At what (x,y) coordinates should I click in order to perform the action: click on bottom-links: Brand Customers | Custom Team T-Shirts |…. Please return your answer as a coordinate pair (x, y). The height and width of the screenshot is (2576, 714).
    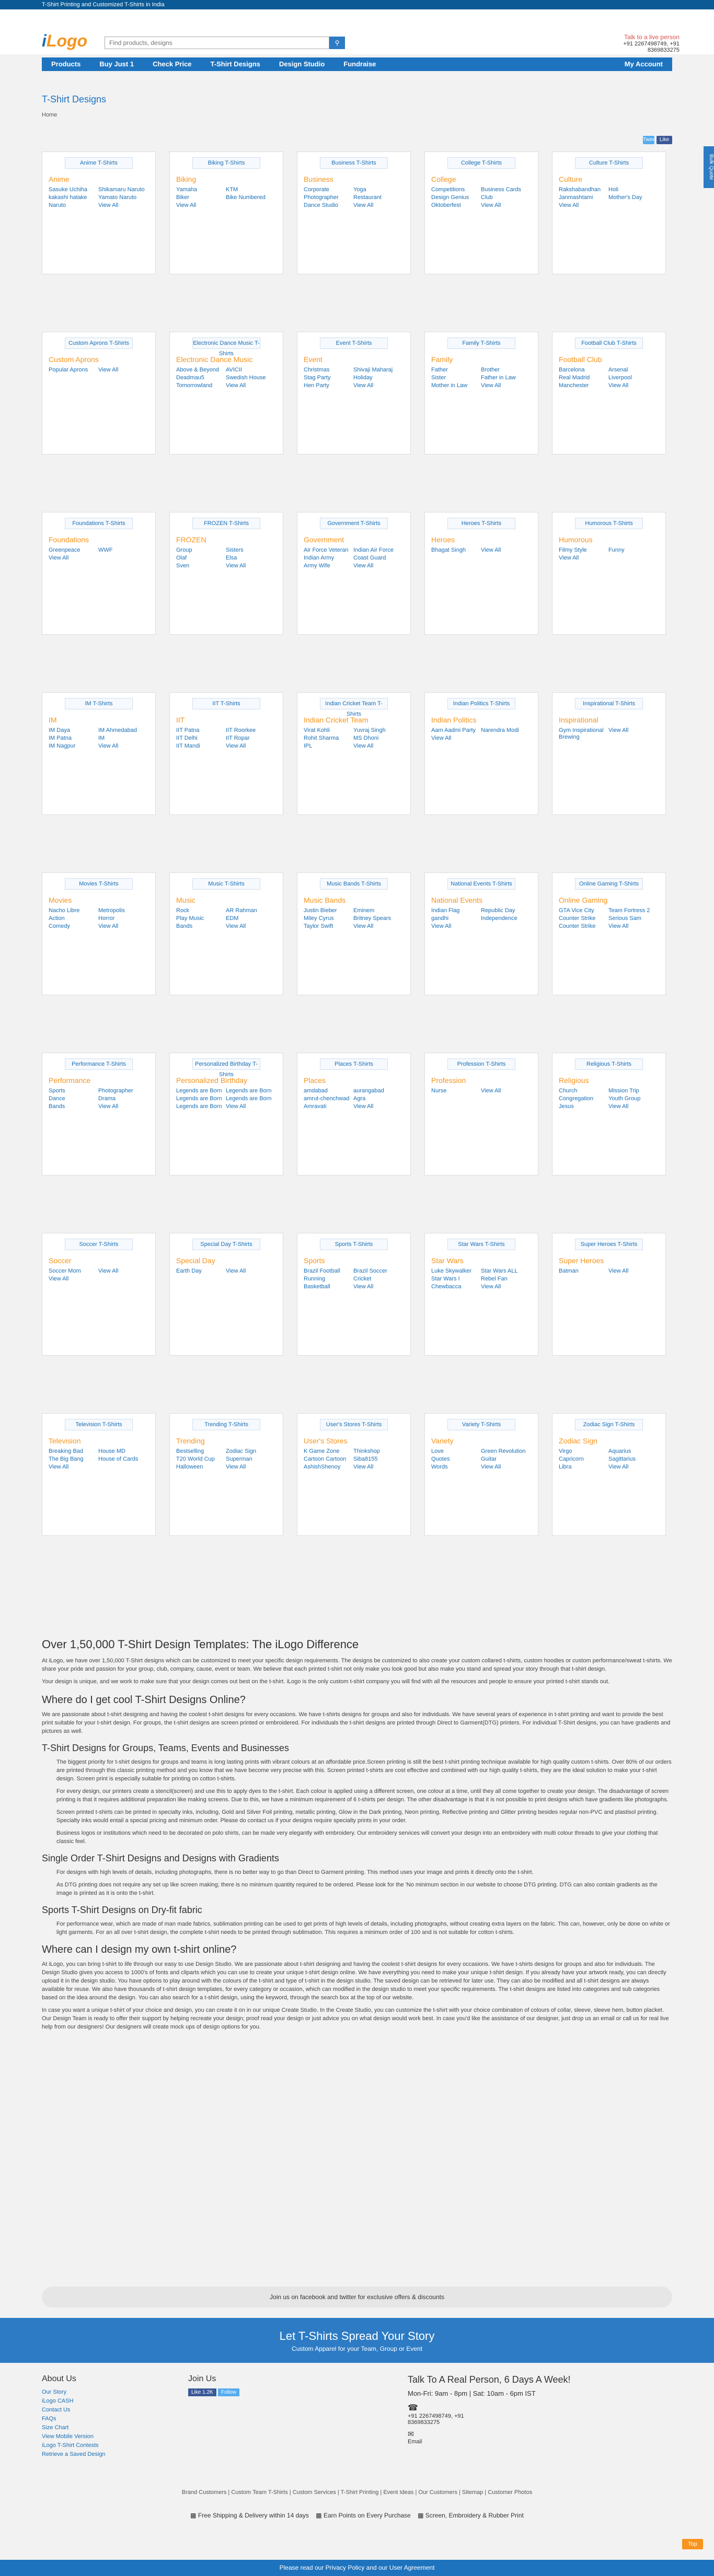
    Looking at the image, I should click on (357, 2492).